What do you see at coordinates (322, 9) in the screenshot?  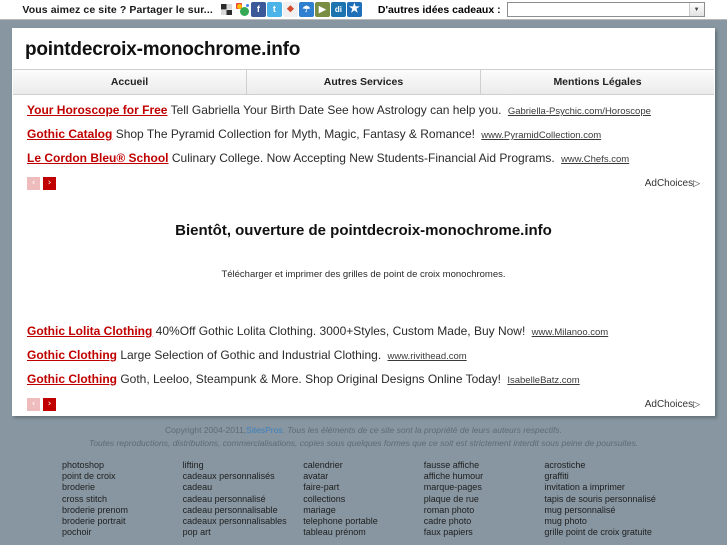 I see `green-play-icon: ▶` at bounding box center [322, 9].